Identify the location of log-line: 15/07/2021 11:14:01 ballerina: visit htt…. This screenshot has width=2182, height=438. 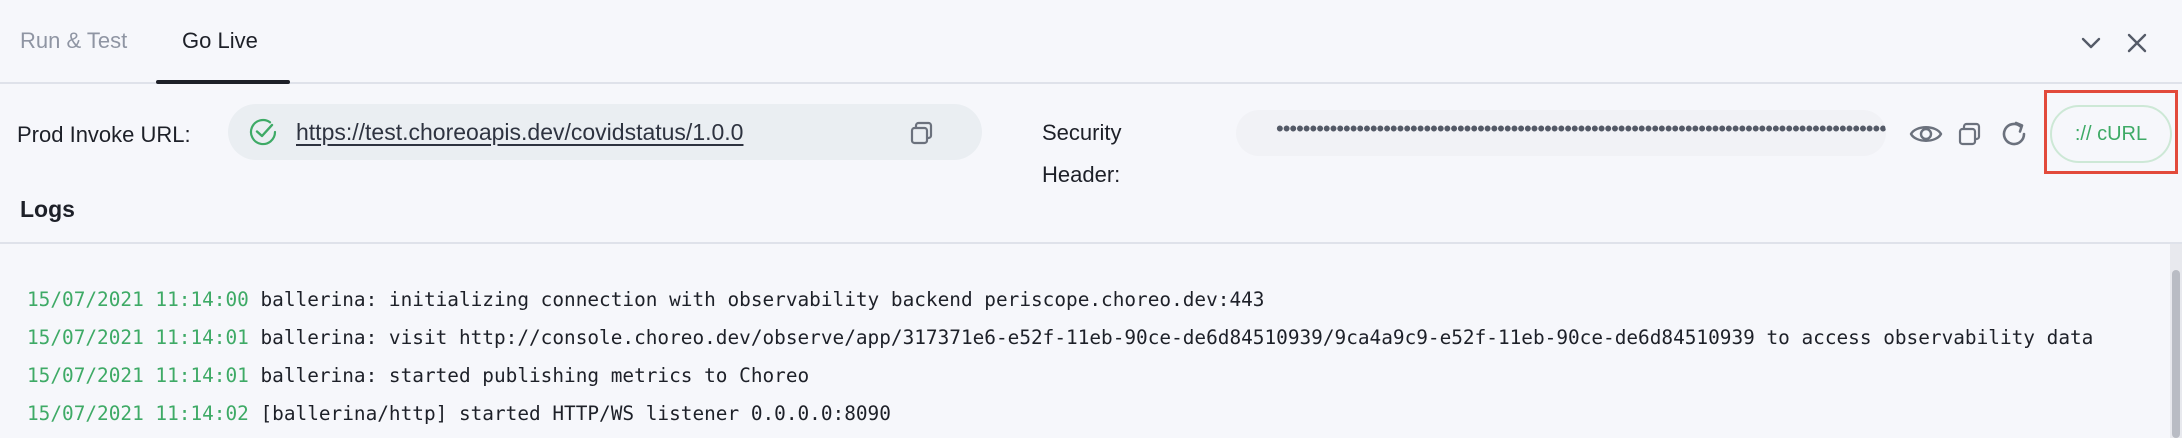
(1060, 337).